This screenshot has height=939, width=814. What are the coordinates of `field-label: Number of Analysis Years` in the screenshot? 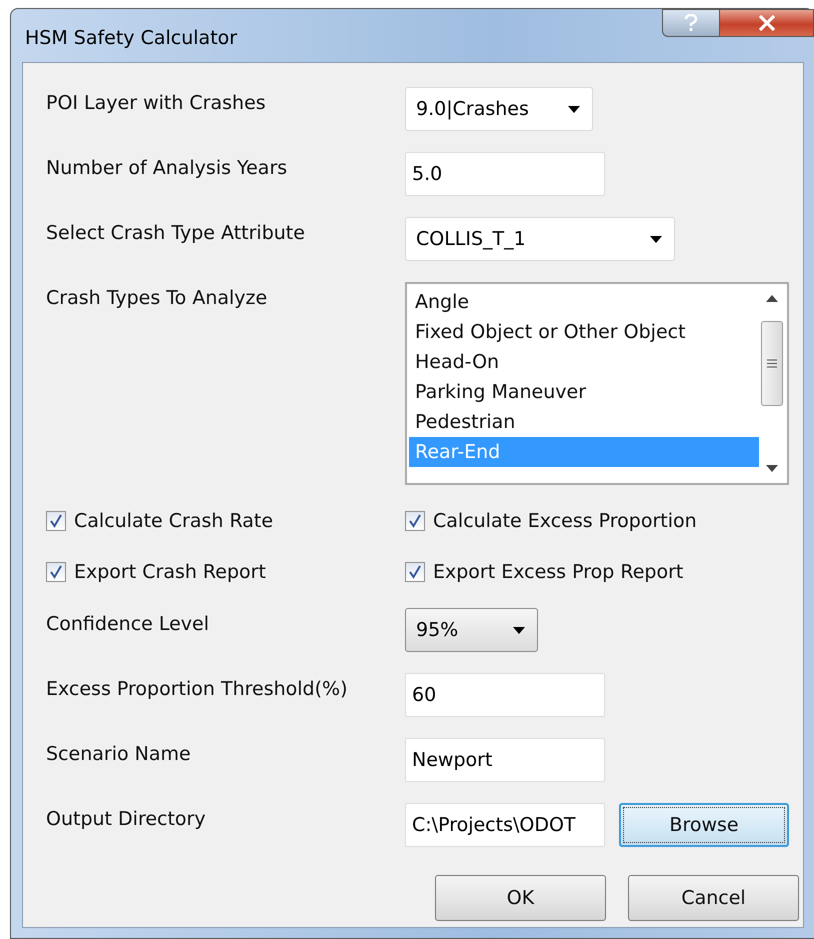 It's located at (167, 167).